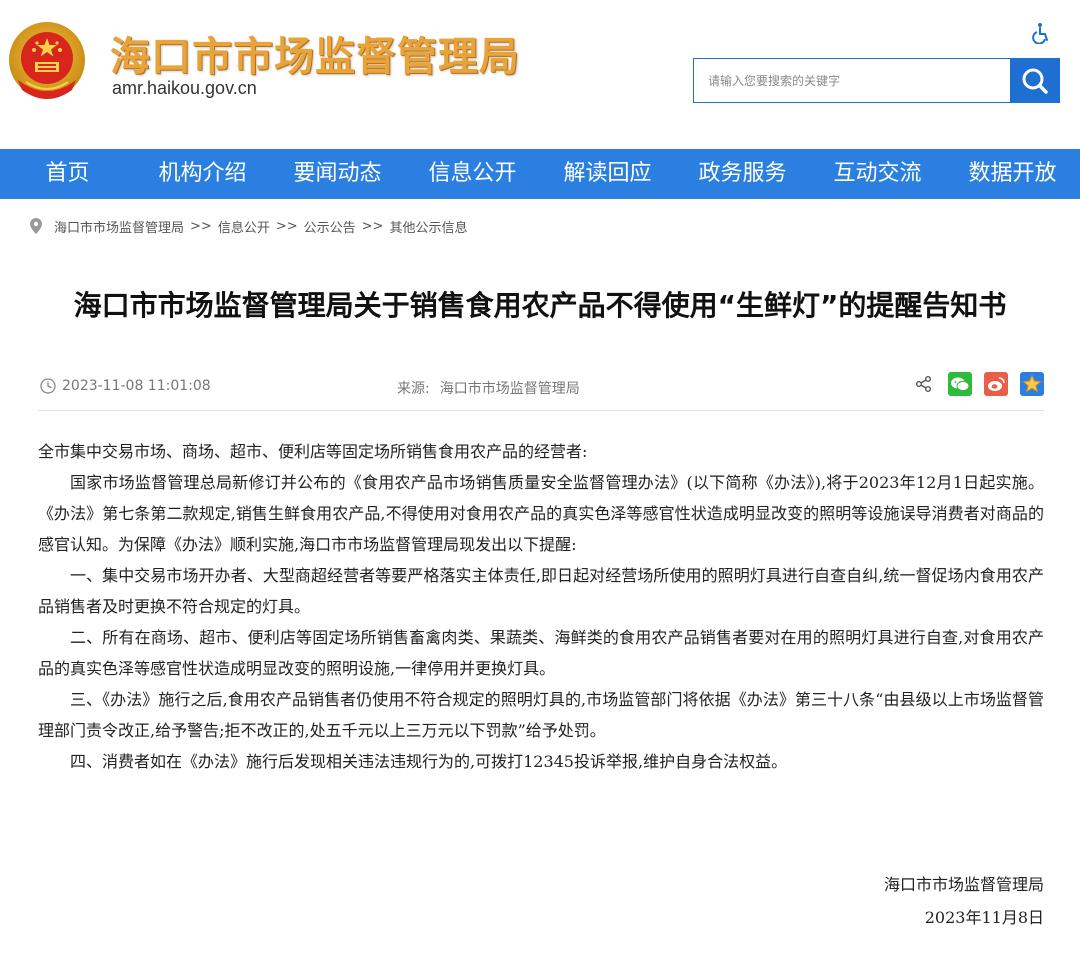 The width and height of the screenshot is (1080, 960). Describe the element at coordinates (607, 174) in the screenshot. I see `nav-item-interpretation: 解读回应` at that location.